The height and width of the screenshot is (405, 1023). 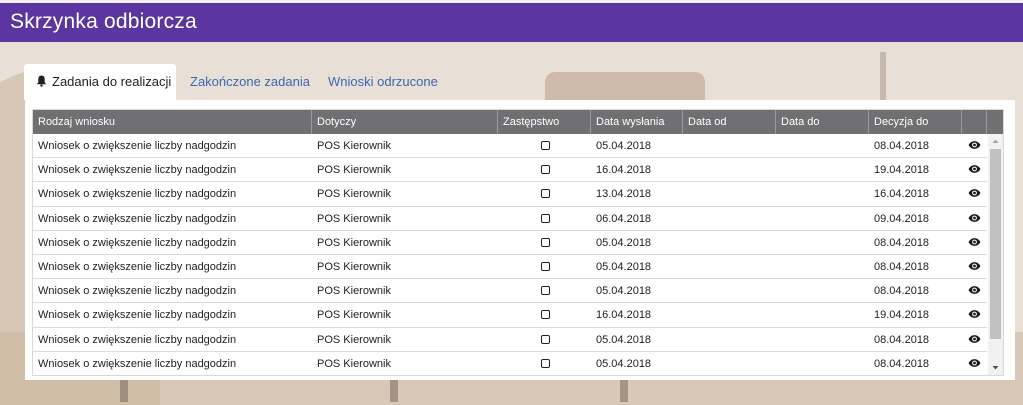 What do you see at coordinates (995, 368) in the screenshot?
I see `scroll-down-arrow-icon` at bounding box center [995, 368].